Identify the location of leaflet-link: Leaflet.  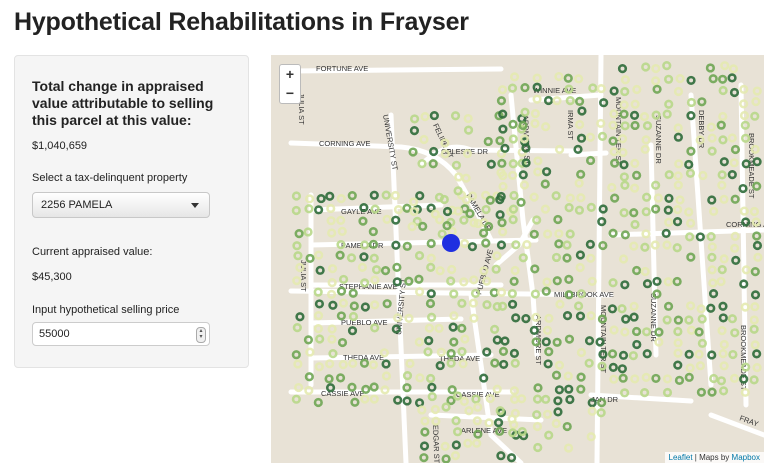
(681, 457).